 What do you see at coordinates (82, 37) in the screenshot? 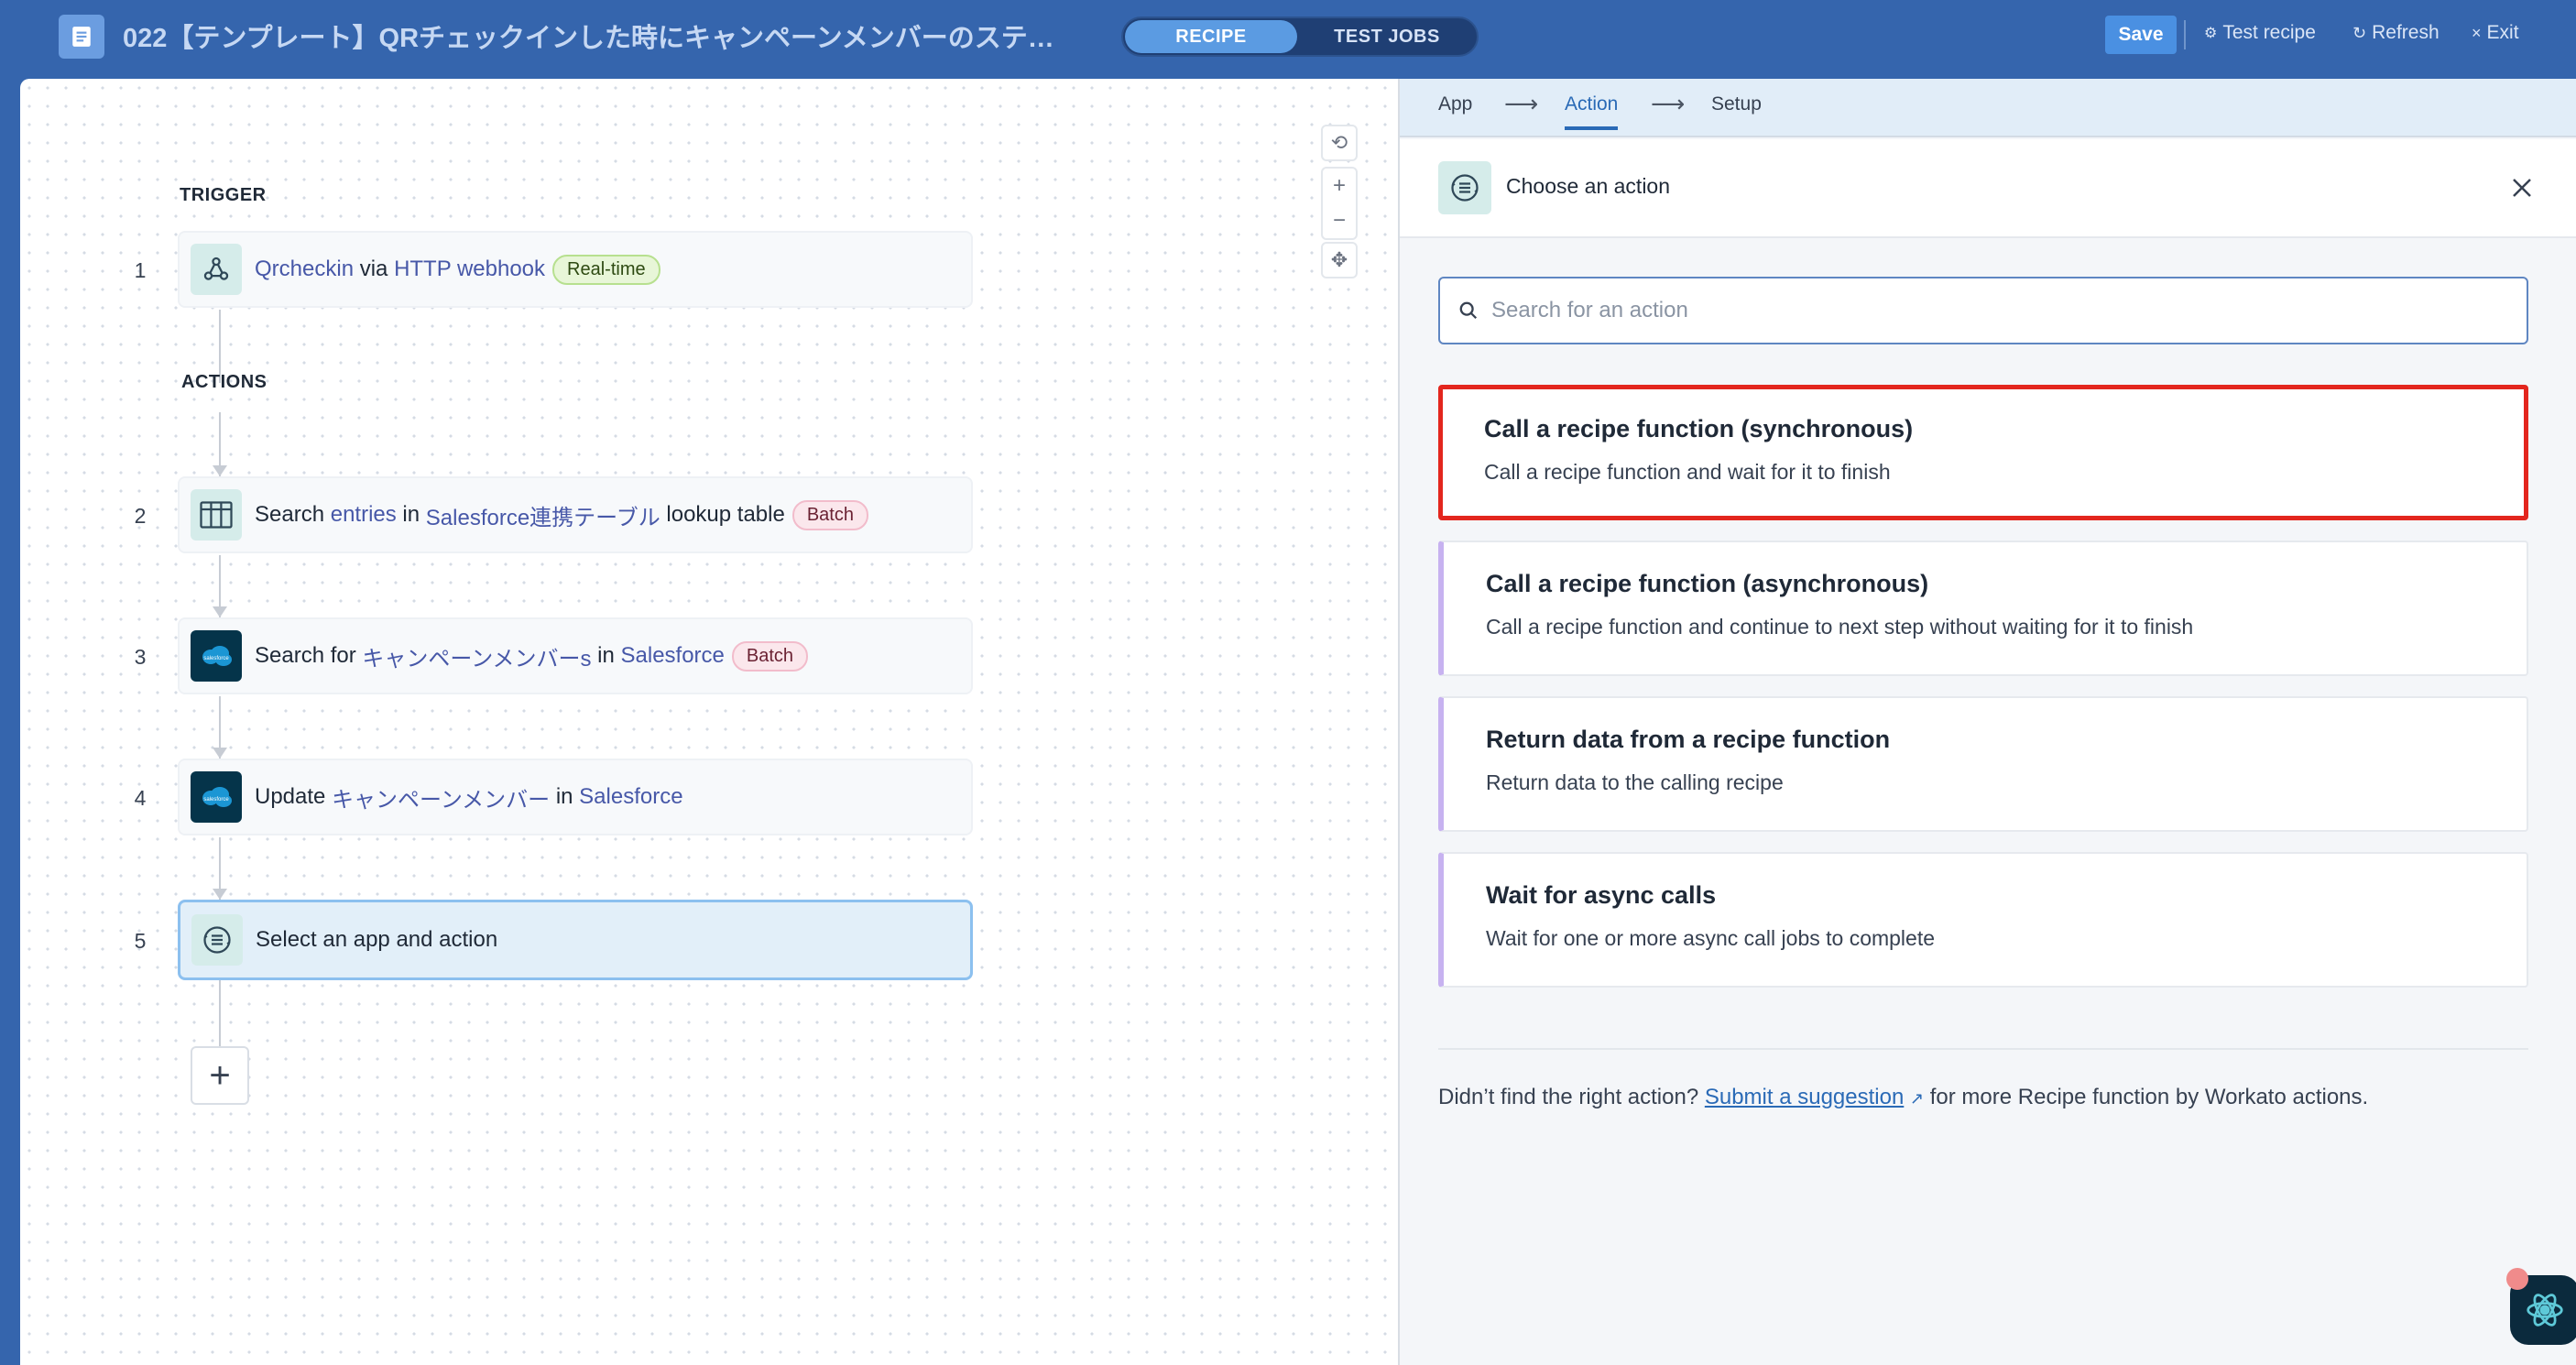
I see `recipe-doc-icon` at bounding box center [82, 37].